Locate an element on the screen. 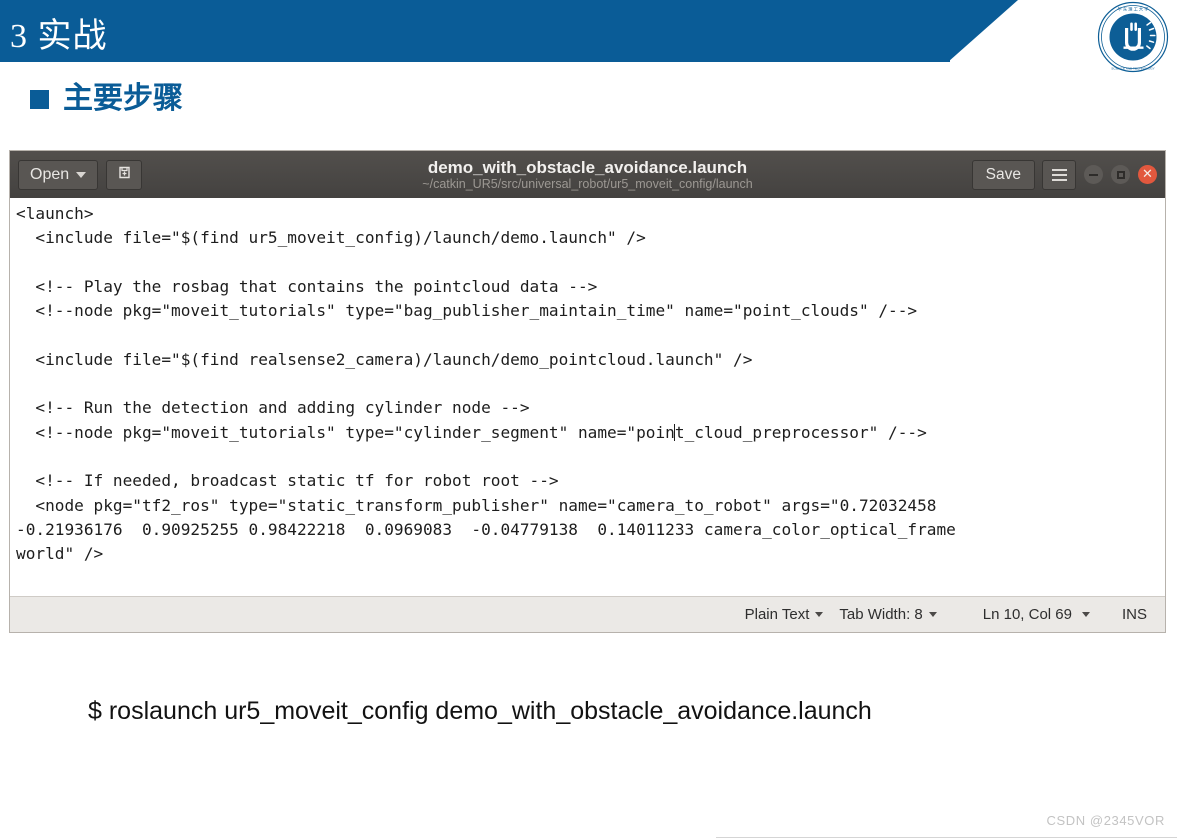 The image size is (1177, 838). close-icon: ✕ is located at coordinates (1147, 174).